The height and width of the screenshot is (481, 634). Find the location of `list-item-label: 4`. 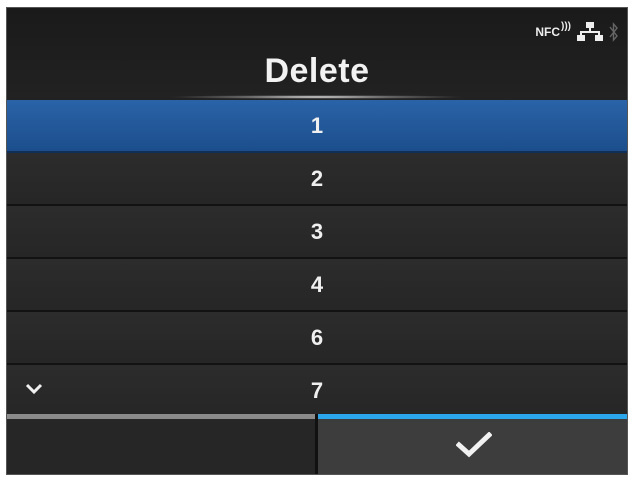

list-item-label: 4 is located at coordinates (317, 284).